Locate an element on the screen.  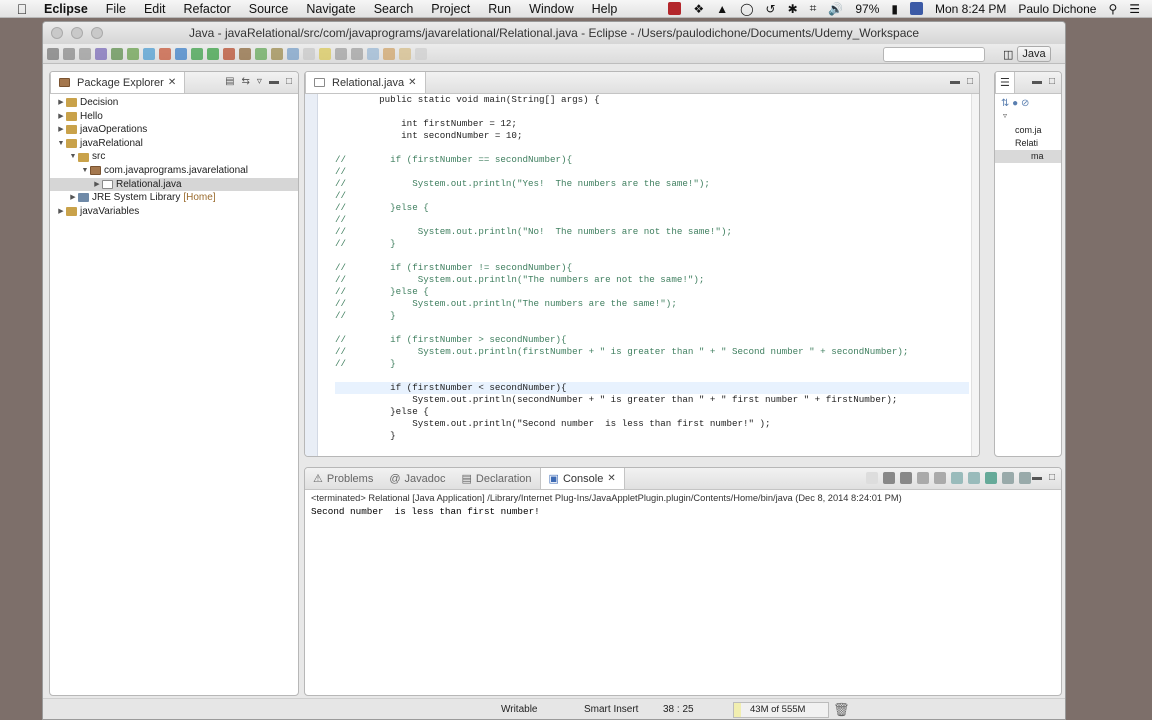
word-wrap-icon is located at coordinates (957, 478).